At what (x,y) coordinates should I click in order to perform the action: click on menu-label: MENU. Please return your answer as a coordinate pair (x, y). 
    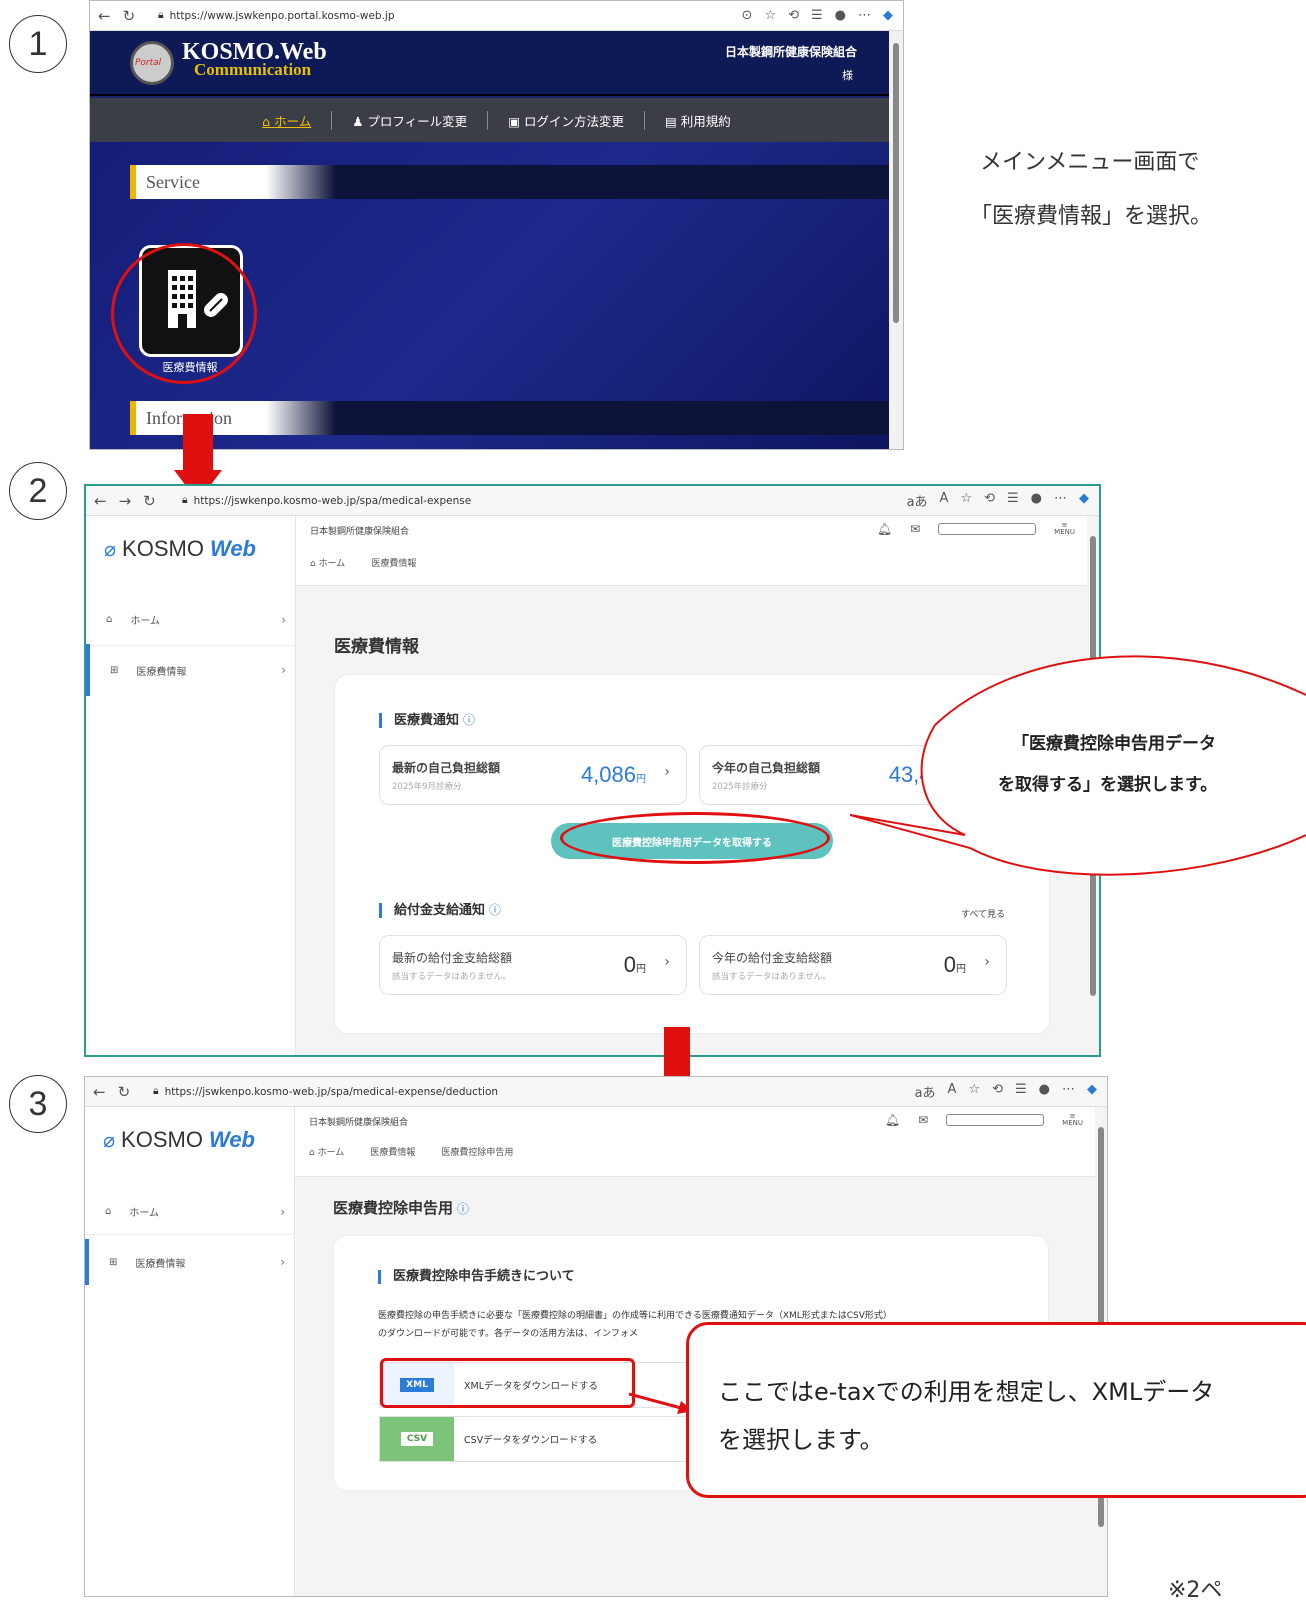
    Looking at the image, I should click on (1064, 532).